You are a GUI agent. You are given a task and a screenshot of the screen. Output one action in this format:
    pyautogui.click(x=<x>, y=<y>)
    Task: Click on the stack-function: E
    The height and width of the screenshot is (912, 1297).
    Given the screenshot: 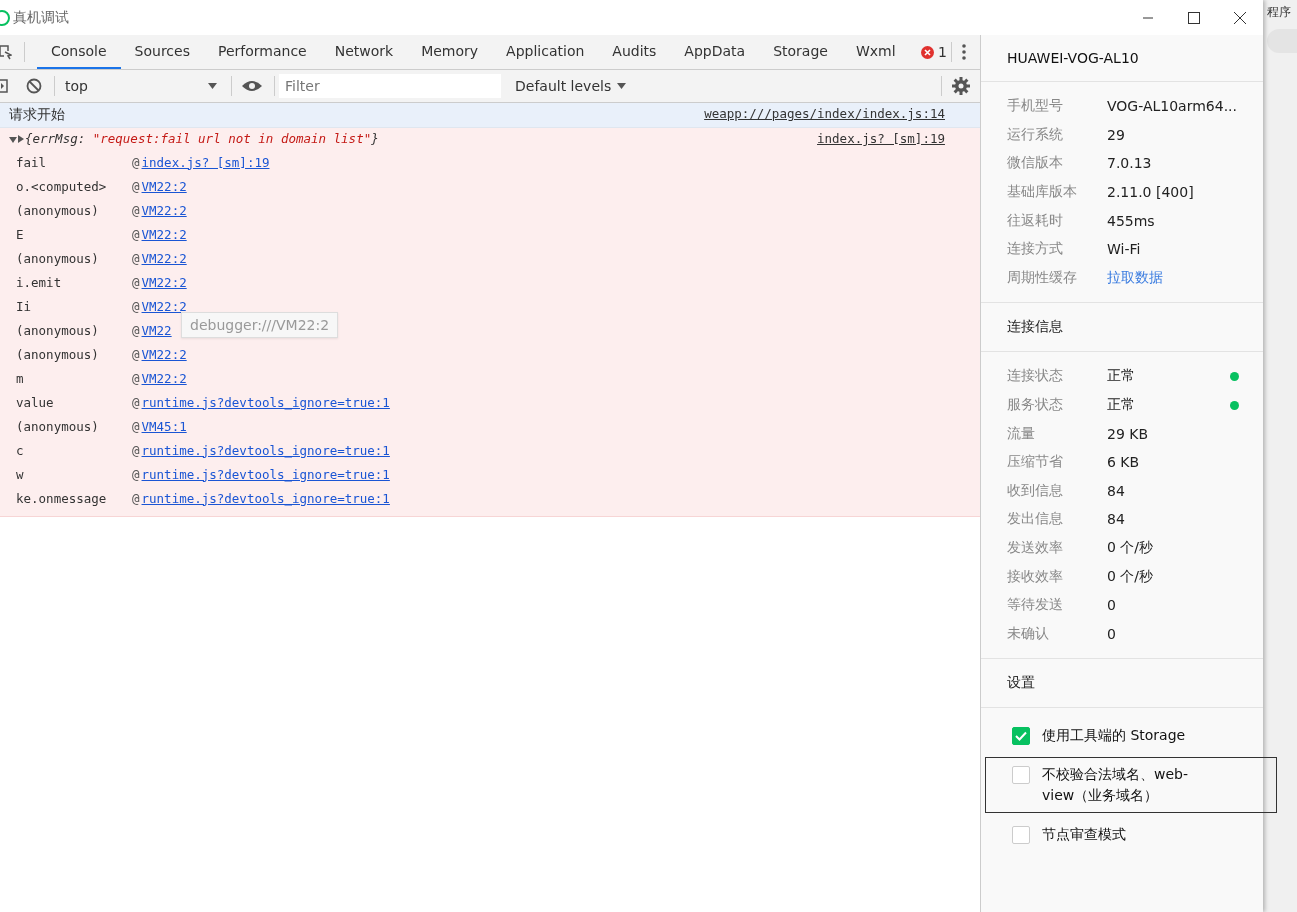 What is the action you would take?
    pyautogui.click(x=20, y=234)
    